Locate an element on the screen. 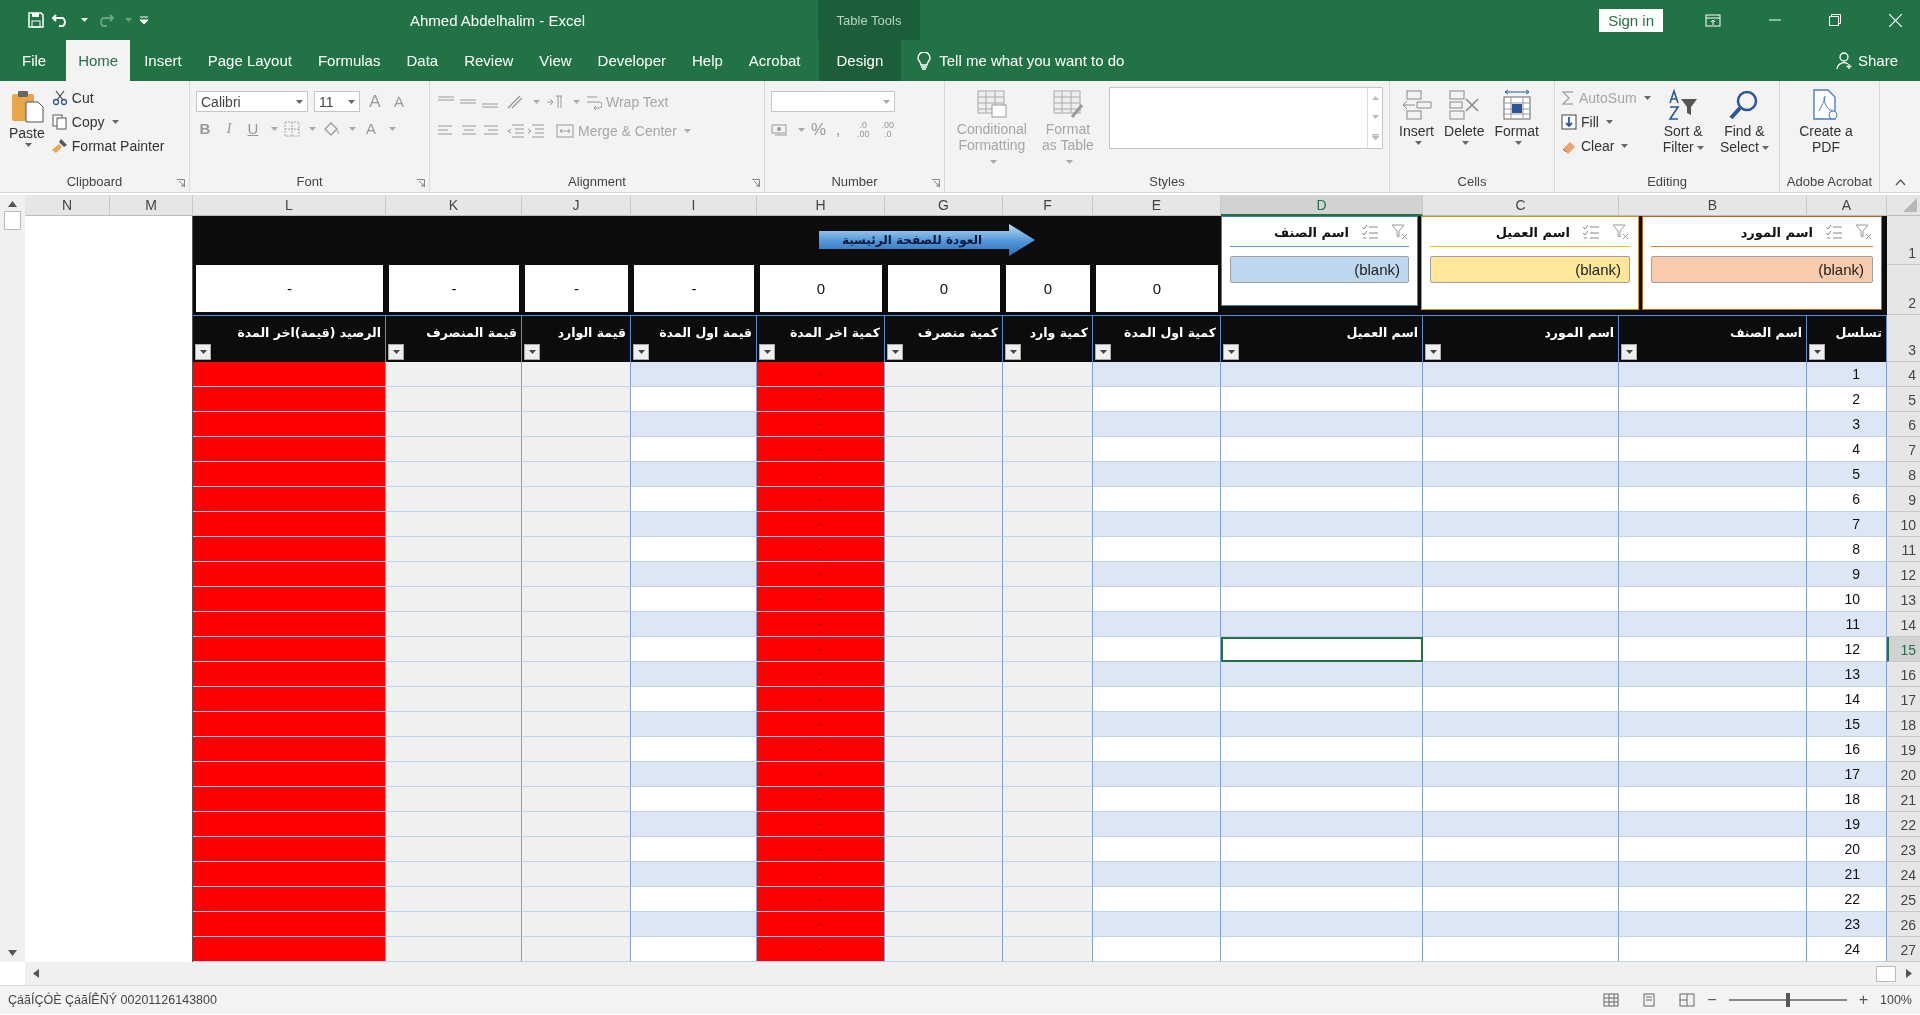 This screenshot has height=1015, width=1920. row-header: 16 is located at coordinates (1903, 674).